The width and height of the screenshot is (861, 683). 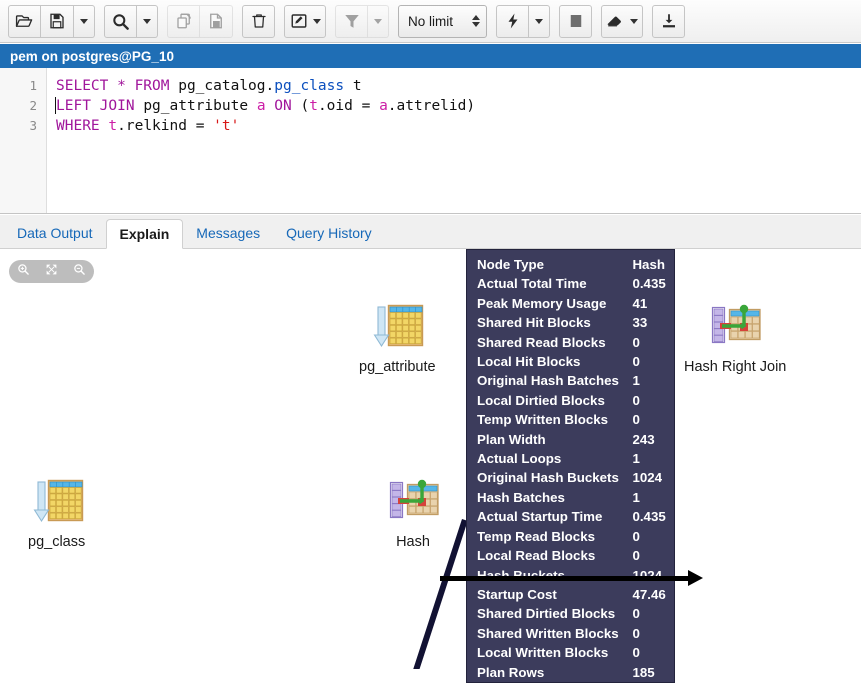 I want to click on sql-token: .oid =, so click(x=348, y=106).